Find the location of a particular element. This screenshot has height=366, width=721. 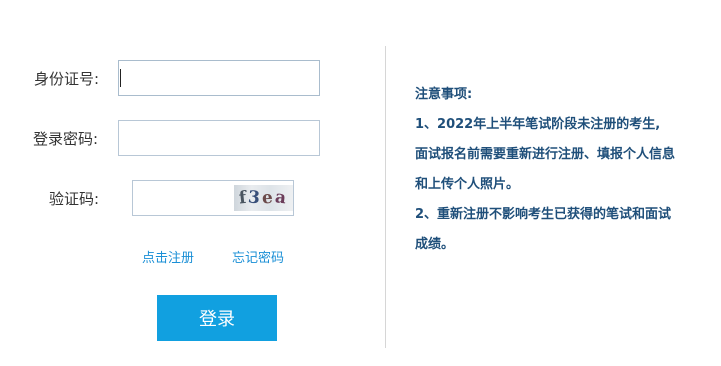

text-caret is located at coordinates (120, 78).